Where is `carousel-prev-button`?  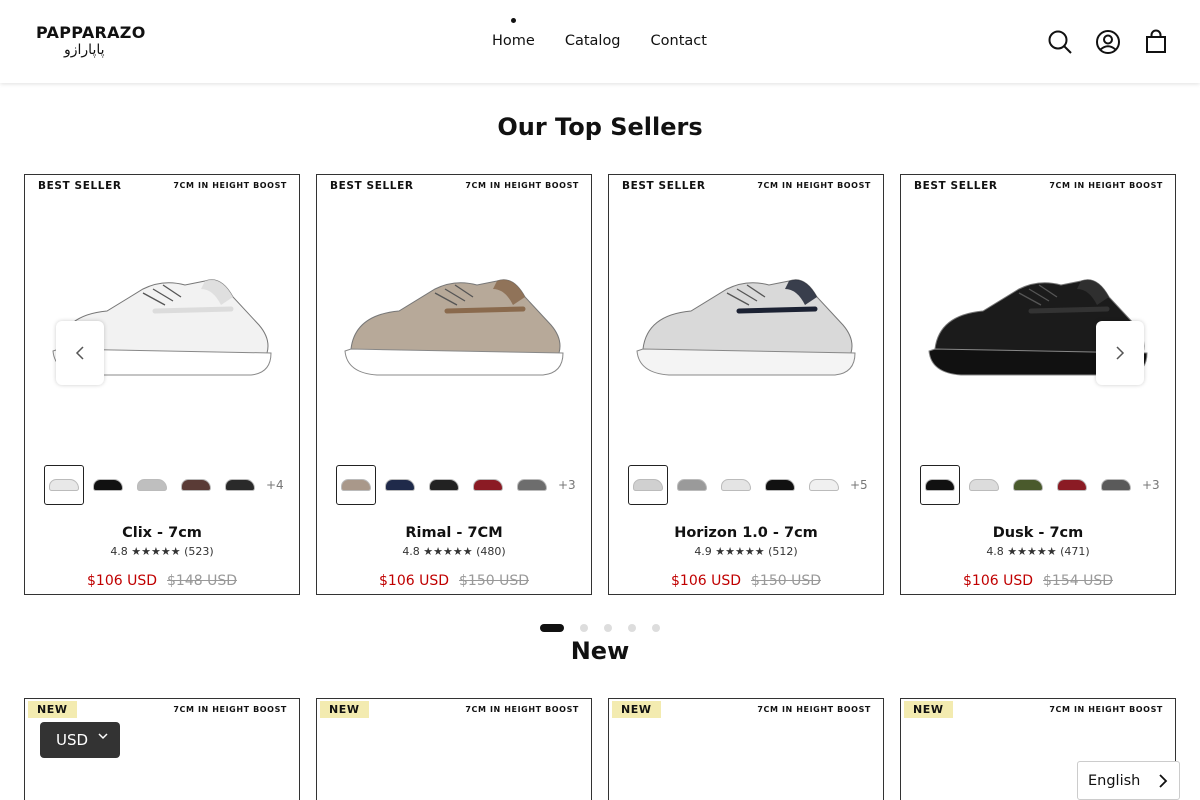 carousel-prev-button is located at coordinates (80, 353).